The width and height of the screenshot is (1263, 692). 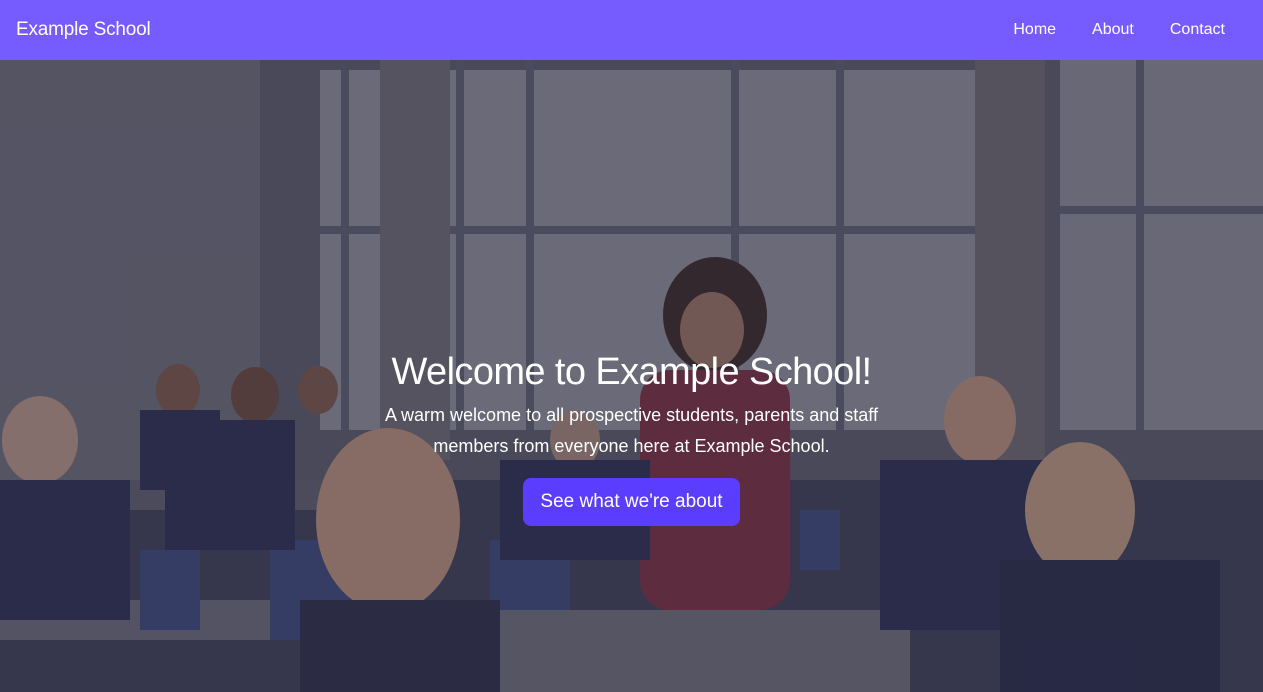 What do you see at coordinates (631, 372) in the screenshot?
I see `hero-title: Welcome to Example School!` at bounding box center [631, 372].